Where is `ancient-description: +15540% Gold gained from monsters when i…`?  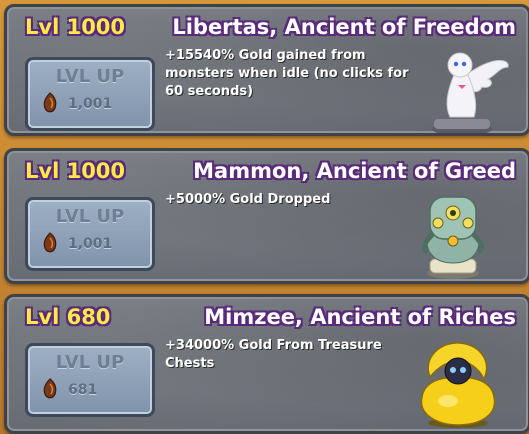 ancient-description: +15540% Gold gained from monsters when i… is located at coordinates (287, 73).